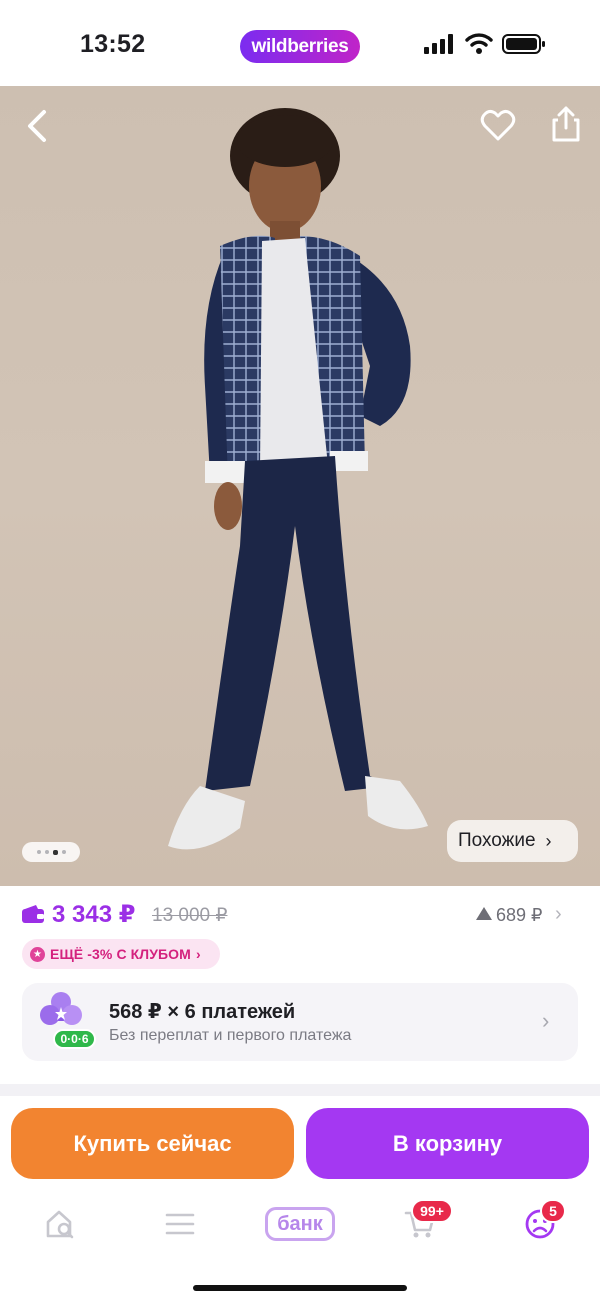  What do you see at coordinates (566, 124) in the screenshot?
I see `share-icon` at bounding box center [566, 124].